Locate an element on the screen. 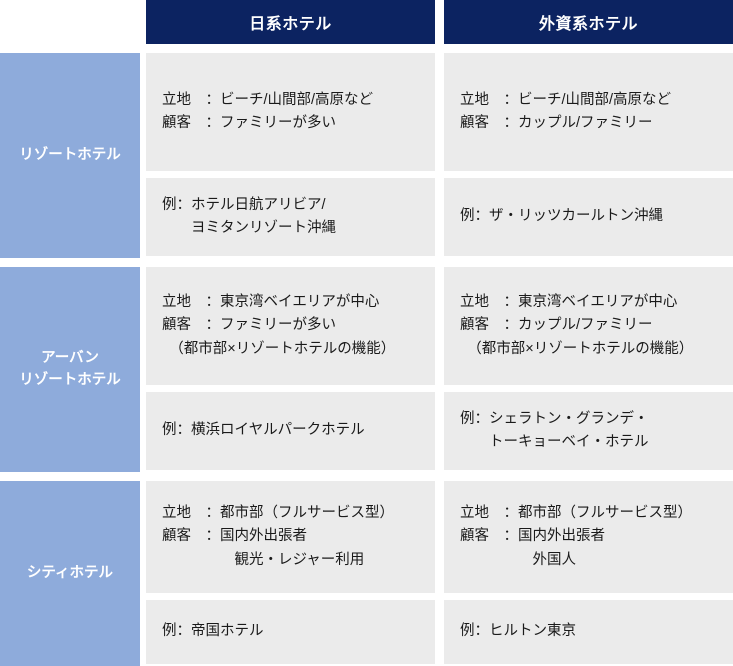 This screenshot has height=666, width=733. example-line: 例：ザ・リッツカールトン沖縄 is located at coordinates (561, 216).